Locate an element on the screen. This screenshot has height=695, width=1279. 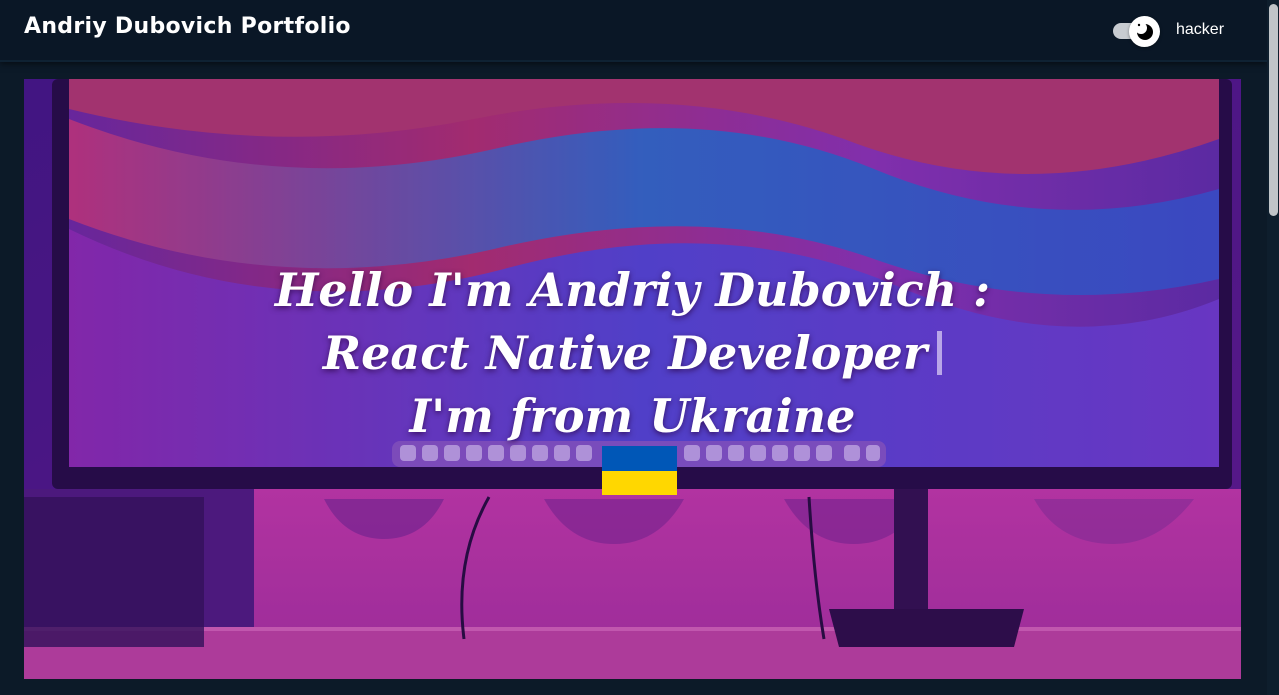
hero-origin: I'm from Ukraine is located at coordinates (632, 416).